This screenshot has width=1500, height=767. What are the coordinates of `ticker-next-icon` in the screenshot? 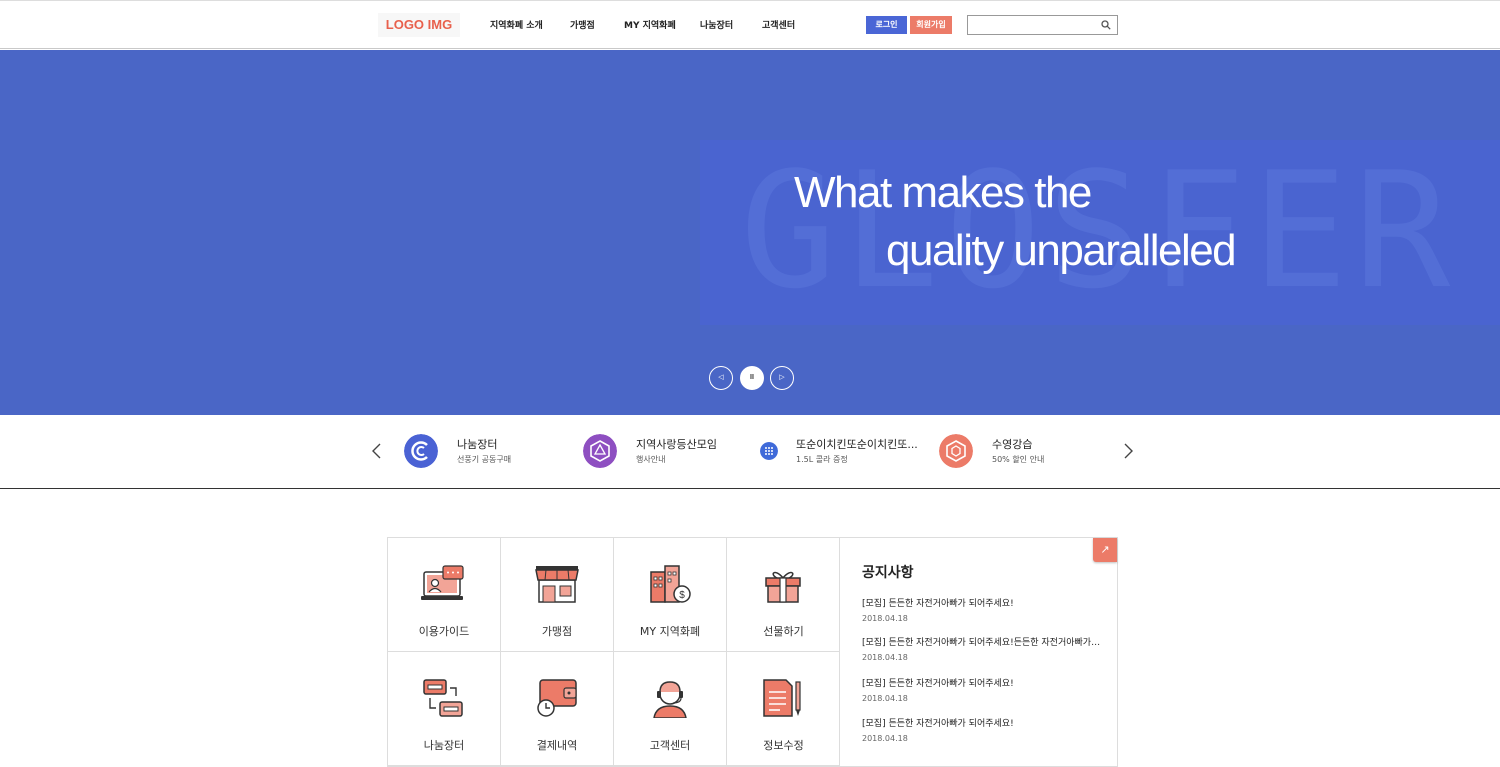 It's located at (1128, 451).